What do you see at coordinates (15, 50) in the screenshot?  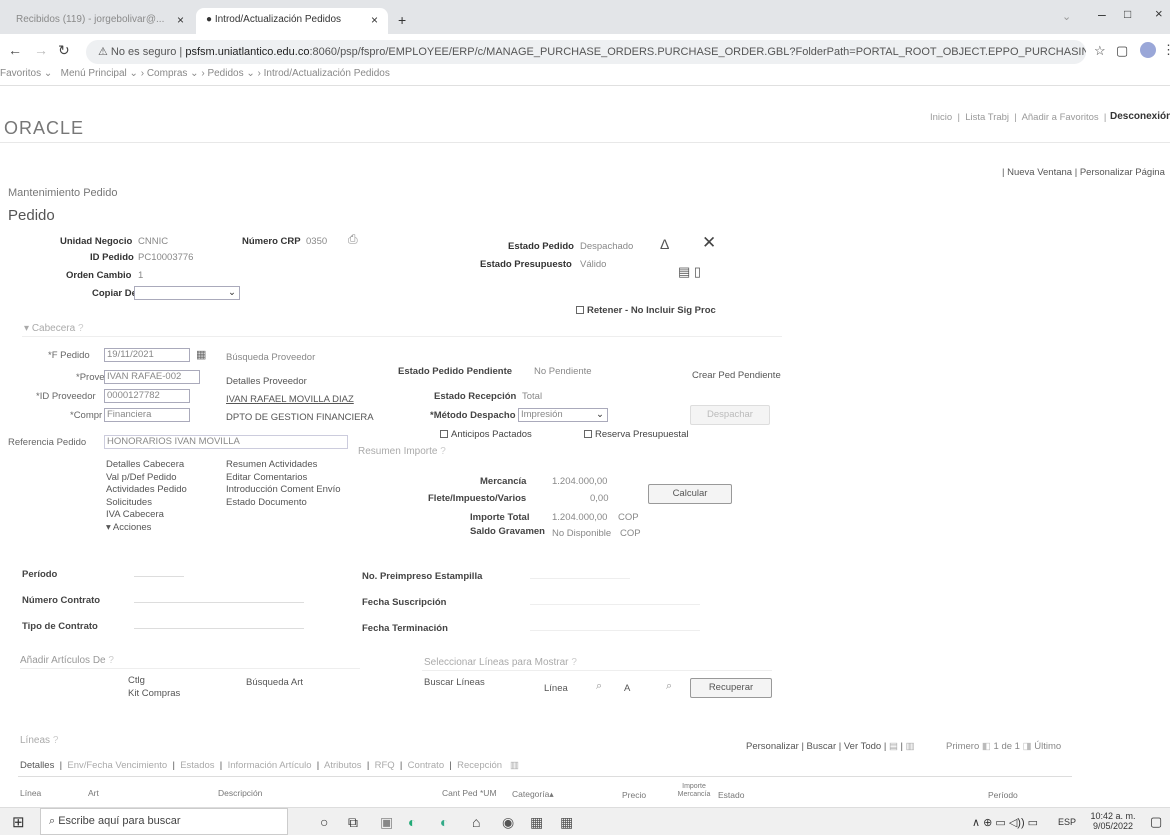 I see `back-icon: ←` at bounding box center [15, 50].